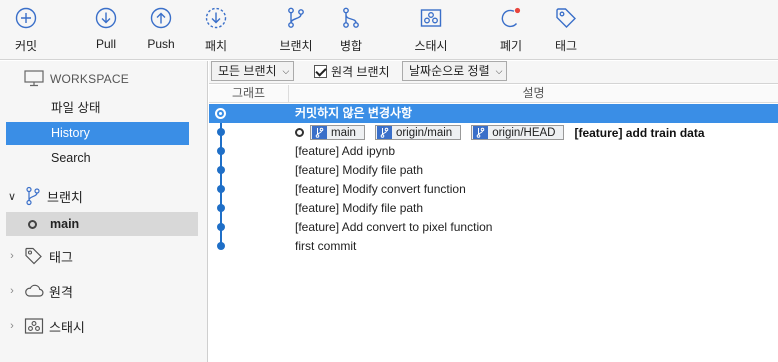  What do you see at coordinates (566, 46) in the screenshot?
I see `tag-label: 태그` at bounding box center [566, 46].